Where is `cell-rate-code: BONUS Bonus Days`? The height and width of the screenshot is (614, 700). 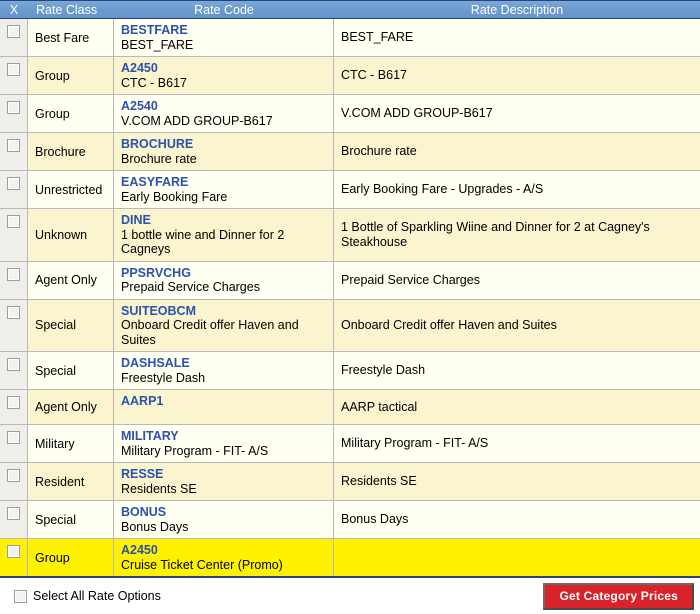 cell-rate-code: BONUS Bonus Days is located at coordinates (224, 519).